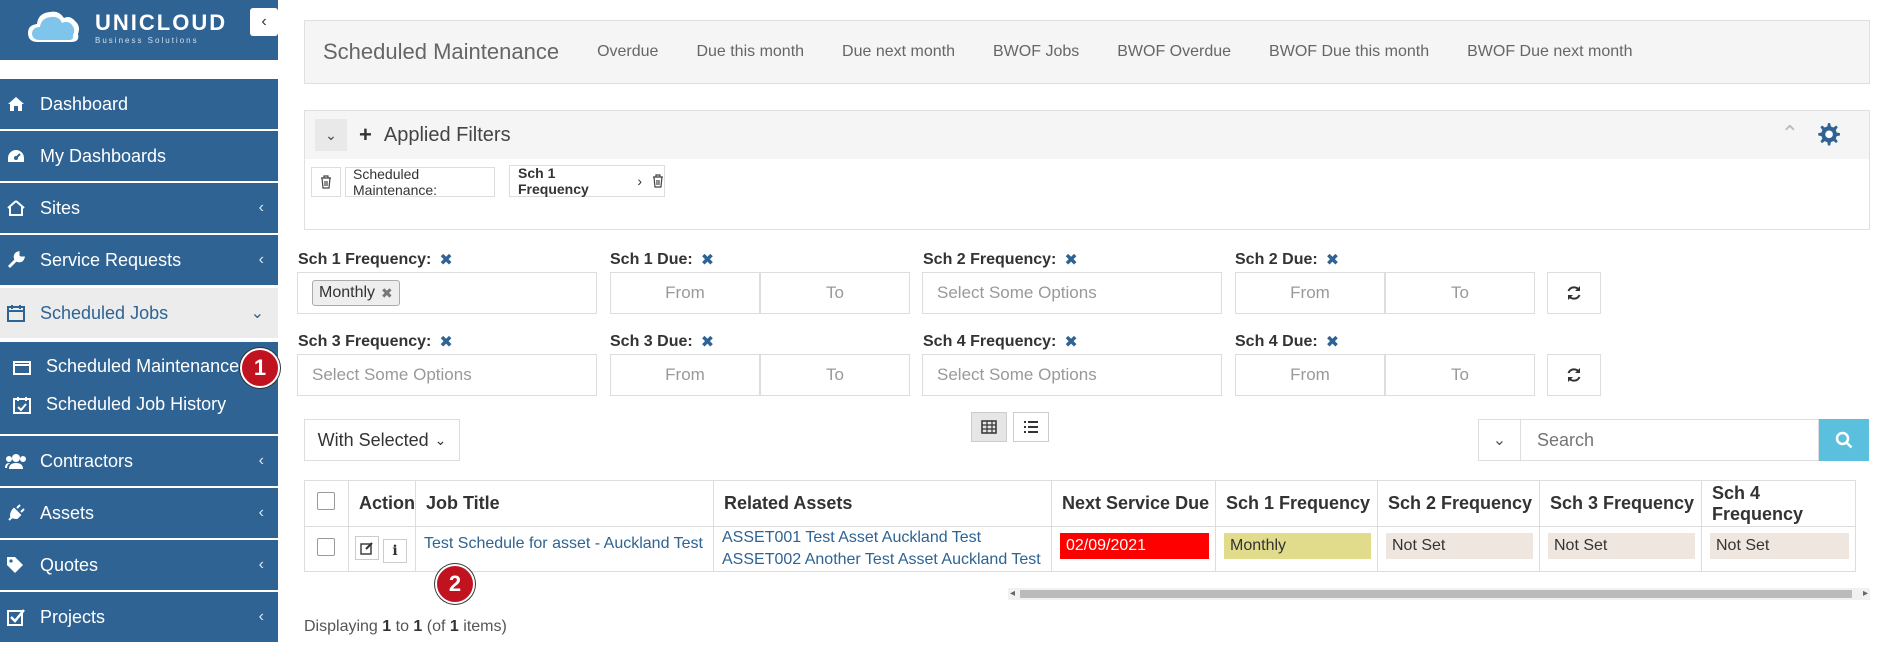  Describe the element at coordinates (563, 543) in the screenshot. I see `job-title-link: Test Schedule for asset - Auckland Test` at that location.